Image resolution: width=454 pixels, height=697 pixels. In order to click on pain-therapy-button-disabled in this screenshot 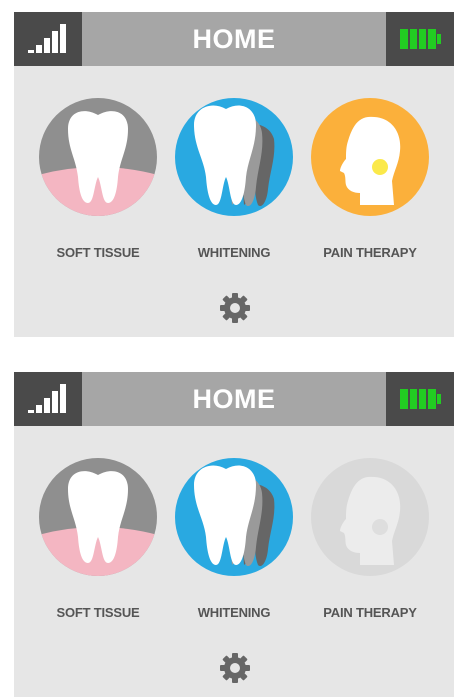, I will do `click(370, 517)`.